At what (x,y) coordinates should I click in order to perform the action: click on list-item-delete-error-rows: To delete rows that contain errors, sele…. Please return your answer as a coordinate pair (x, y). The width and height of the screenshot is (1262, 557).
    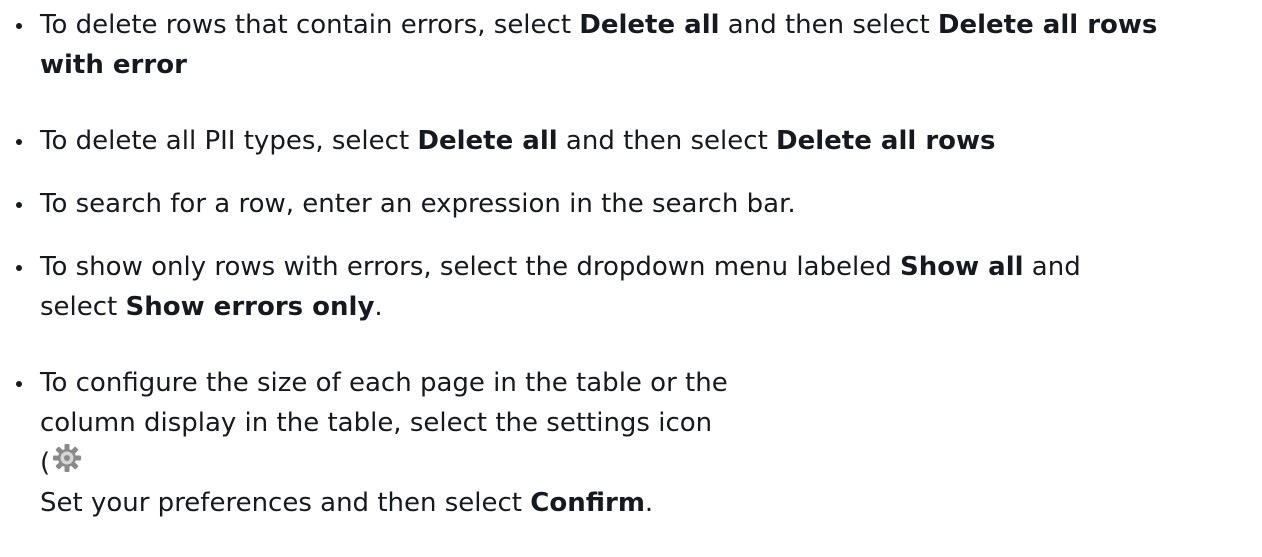
    Looking at the image, I should click on (631, 45).